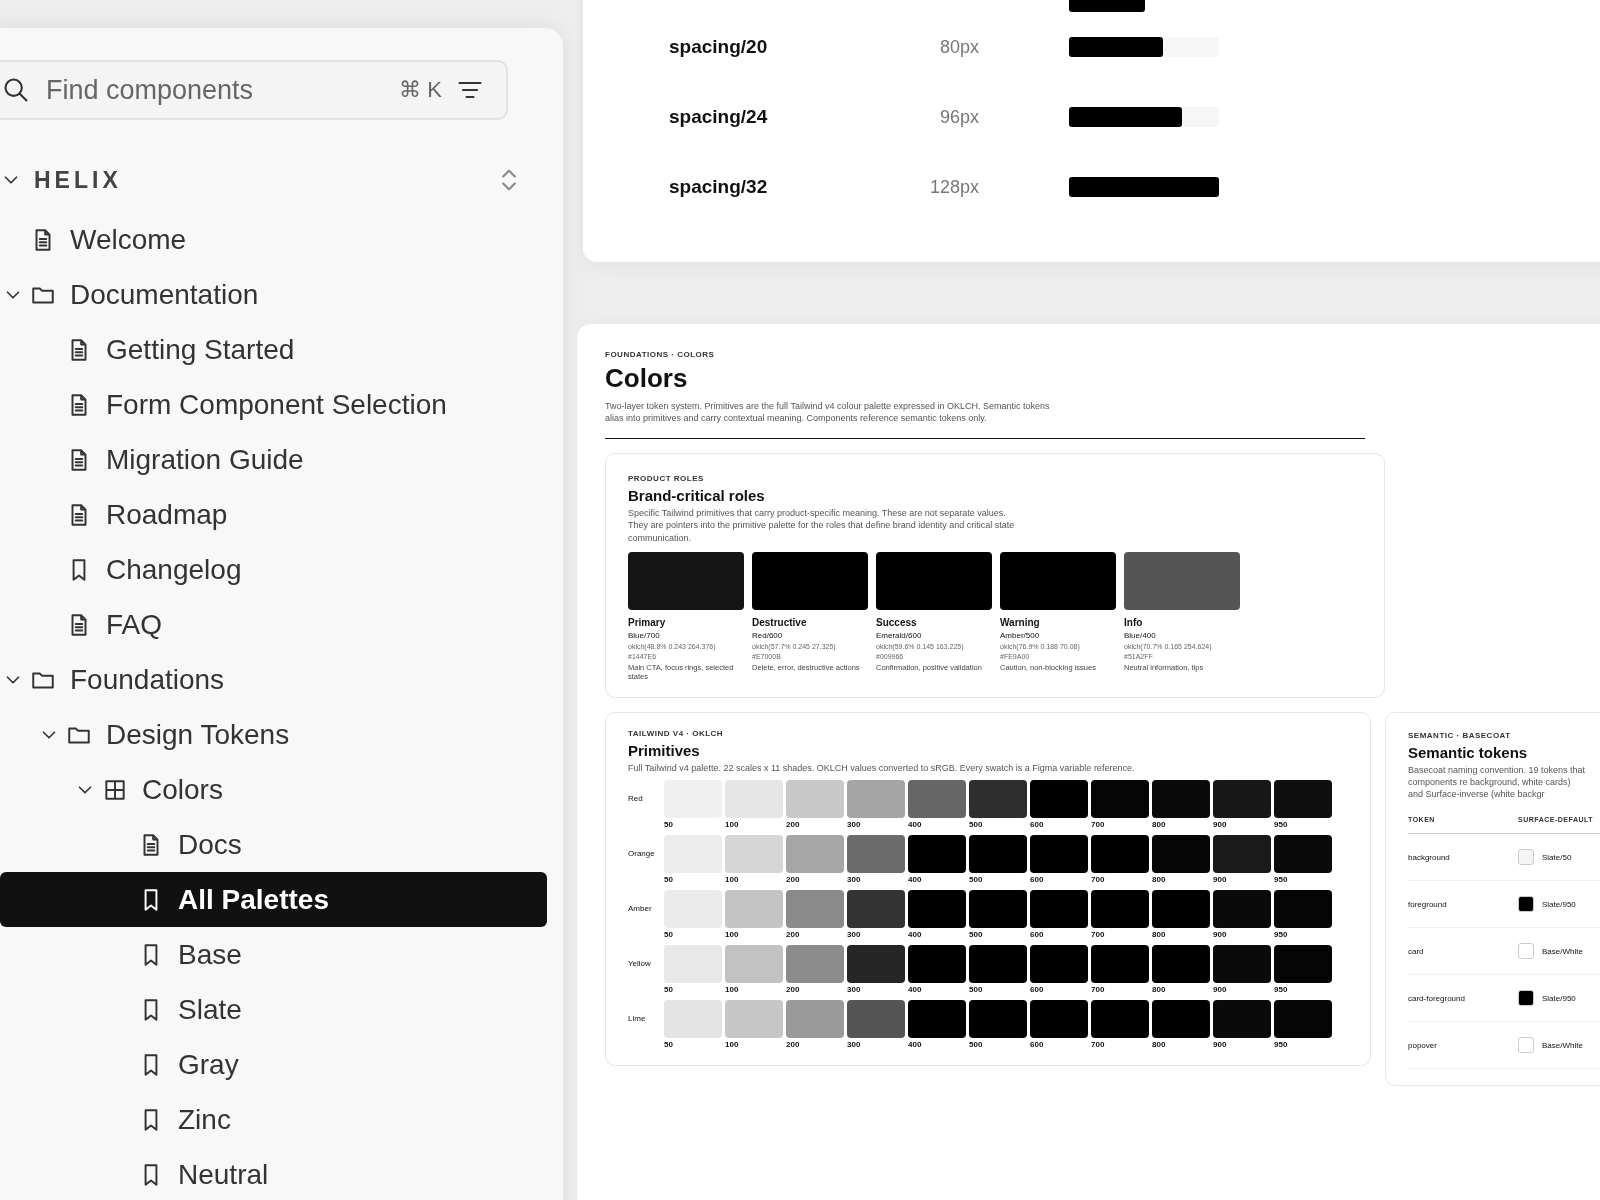 The height and width of the screenshot is (1200, 1600). Describe the element at coordinates (273, 844) in the screenshot. I see `tree-item: Docs` at that location.